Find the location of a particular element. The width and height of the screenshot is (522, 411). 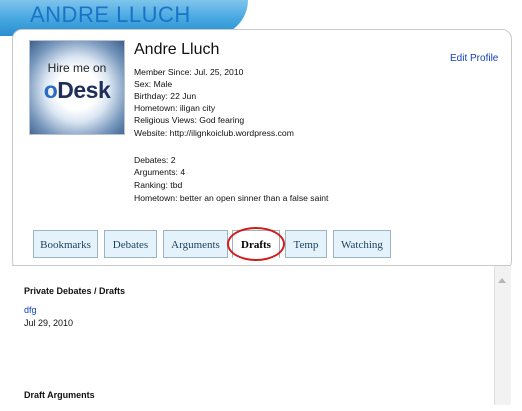

private-drafts-title: Private Debates / Drafts is located at coordinates (75, 291).